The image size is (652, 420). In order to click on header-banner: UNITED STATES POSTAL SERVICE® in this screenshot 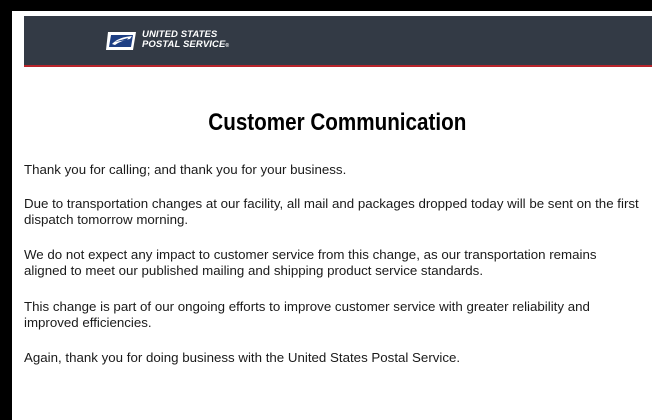, I will do `click(338, 40)`.